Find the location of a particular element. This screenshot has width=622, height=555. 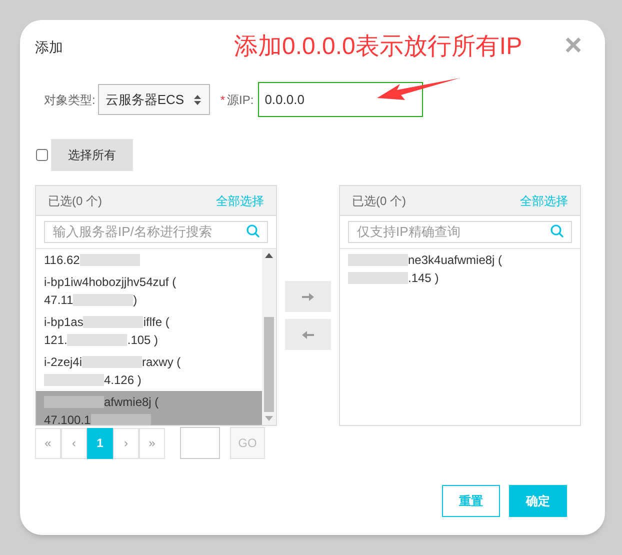

page-number-field is located at coordinates (200, 443).